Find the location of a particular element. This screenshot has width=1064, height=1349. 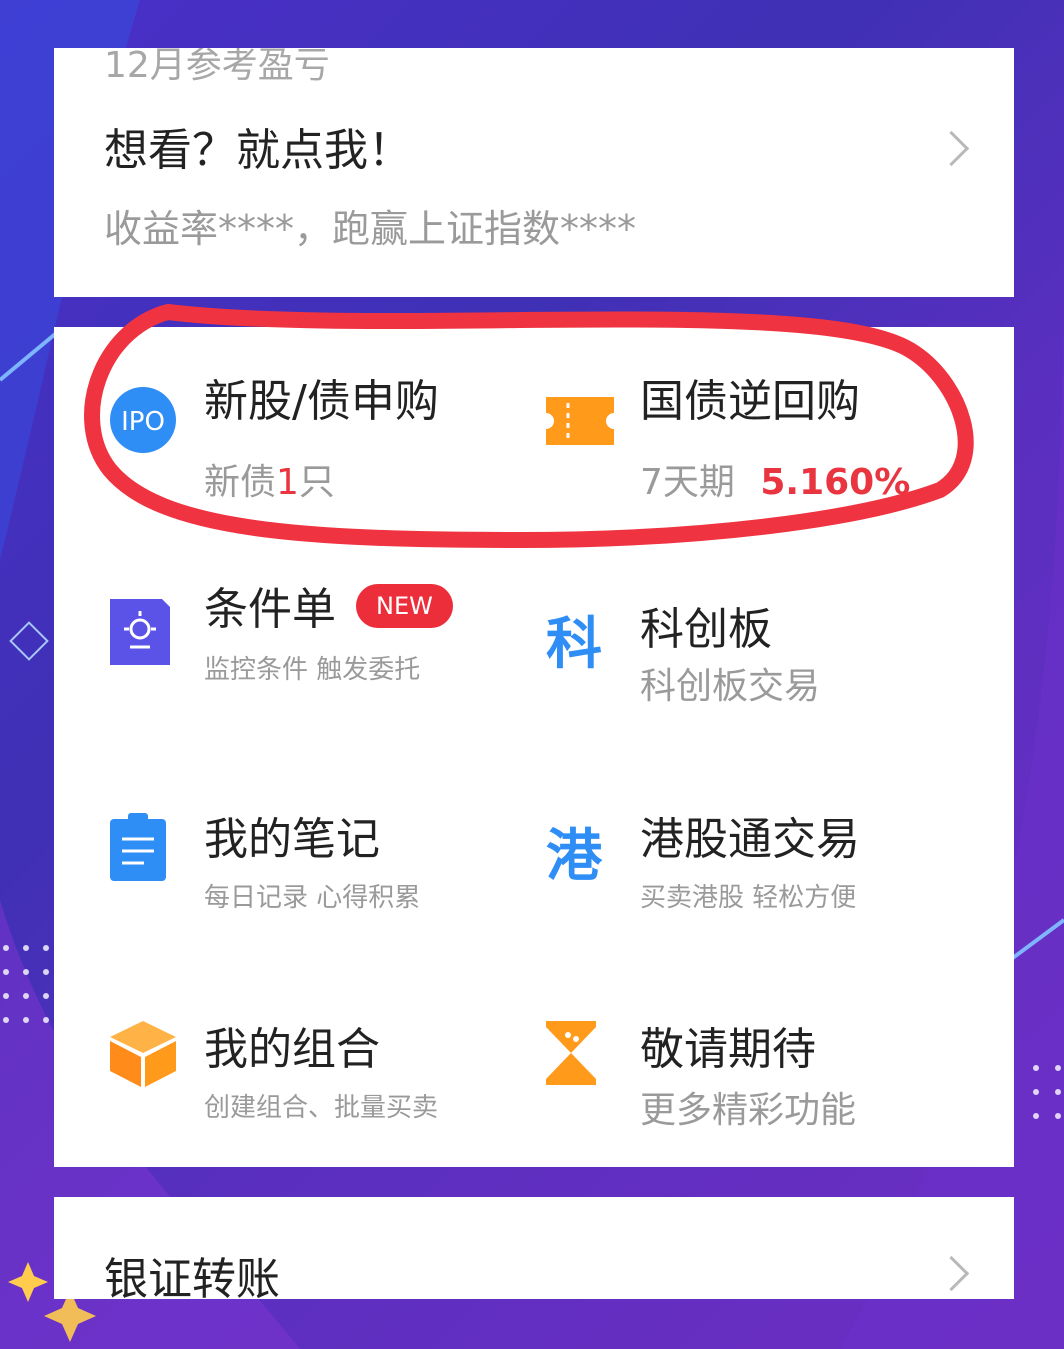

profit-summary: 收益率****，跑赢上证指数**** is located at coordinates (370, 229).